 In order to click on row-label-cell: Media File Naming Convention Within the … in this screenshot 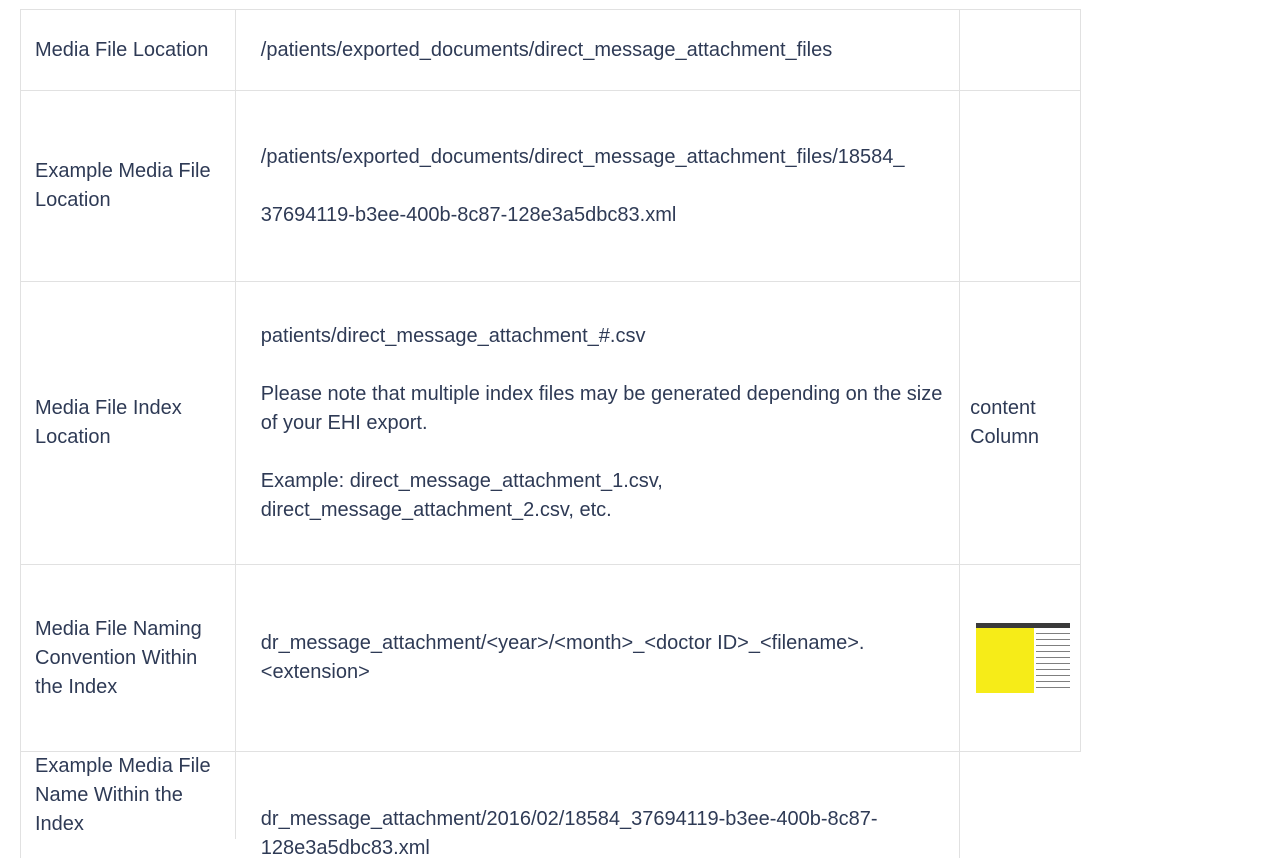, I will do `click(128, 658)`.